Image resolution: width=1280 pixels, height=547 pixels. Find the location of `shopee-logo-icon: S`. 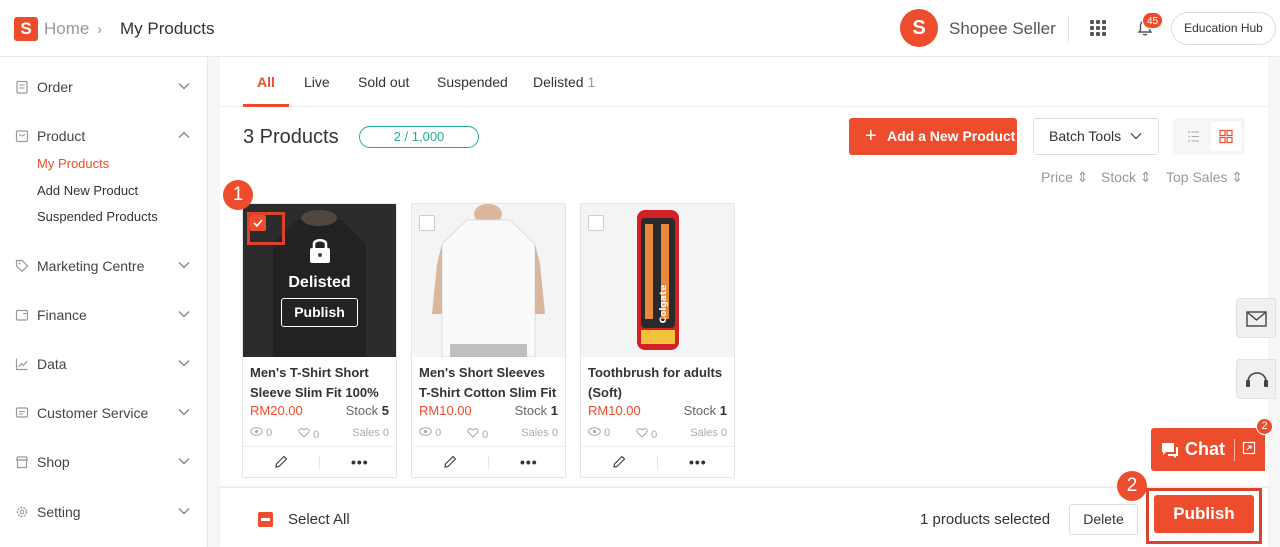

shopee-logo-icon: S is located at coordinates (26, 29).